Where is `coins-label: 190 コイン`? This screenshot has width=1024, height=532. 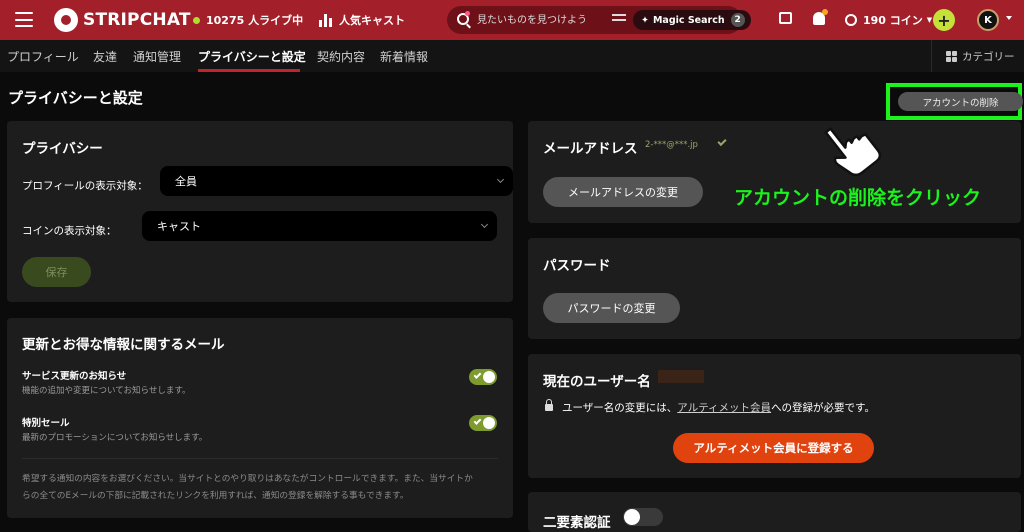 coins-label: 190 コイン is located at coordinates (893, 20).